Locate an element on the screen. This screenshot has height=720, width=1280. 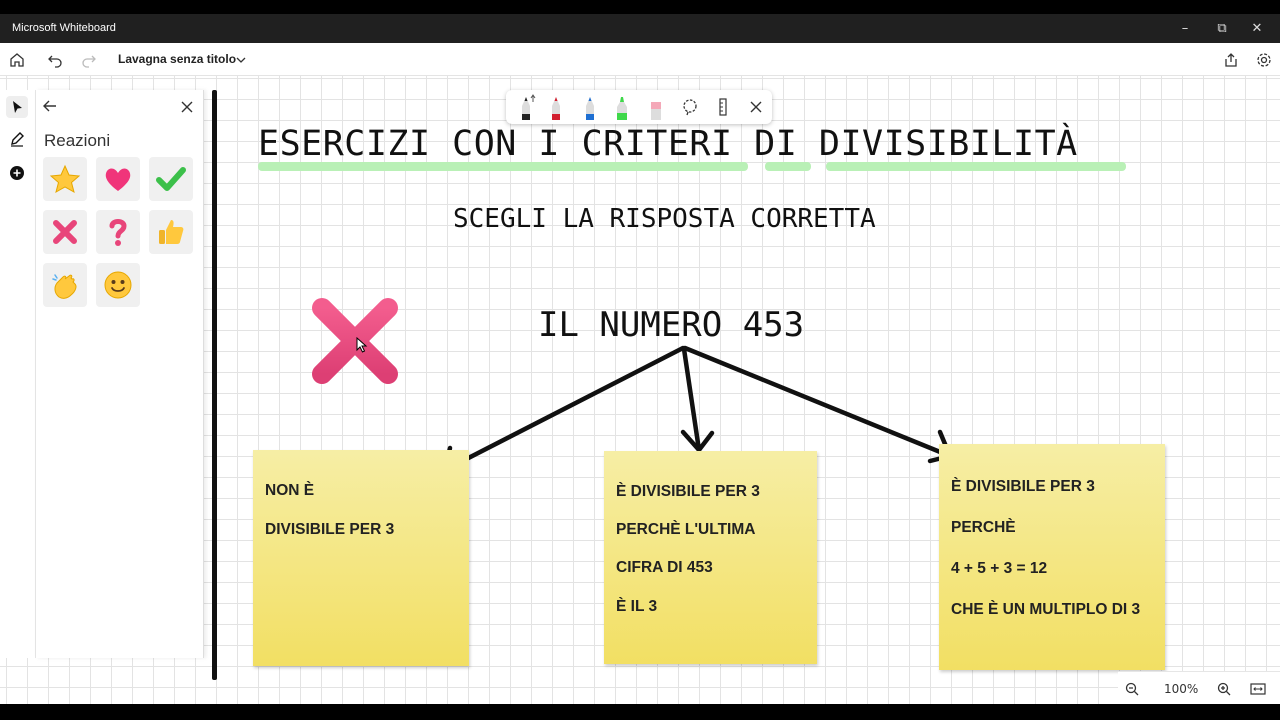
bottom-edge is located at coordinates (640, 712).